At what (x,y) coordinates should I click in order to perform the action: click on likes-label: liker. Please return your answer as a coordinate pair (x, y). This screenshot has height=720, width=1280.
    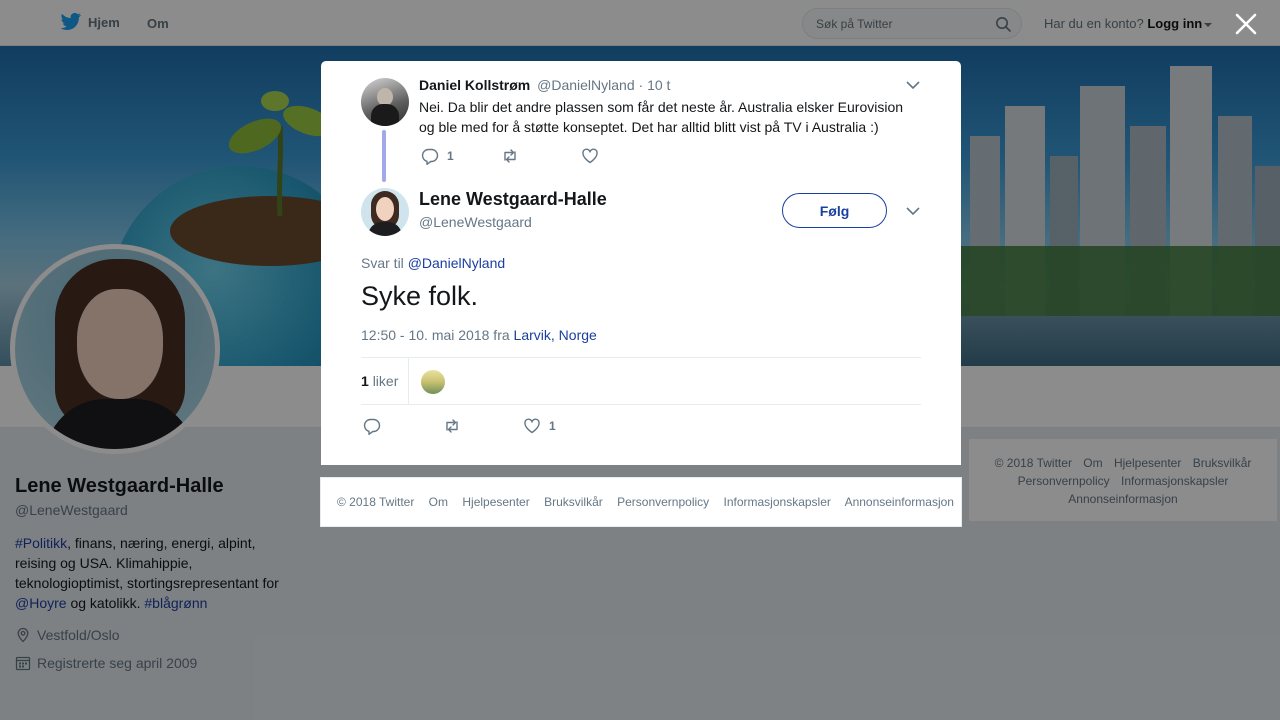
    Looking at the image, I should click on (385, 381).